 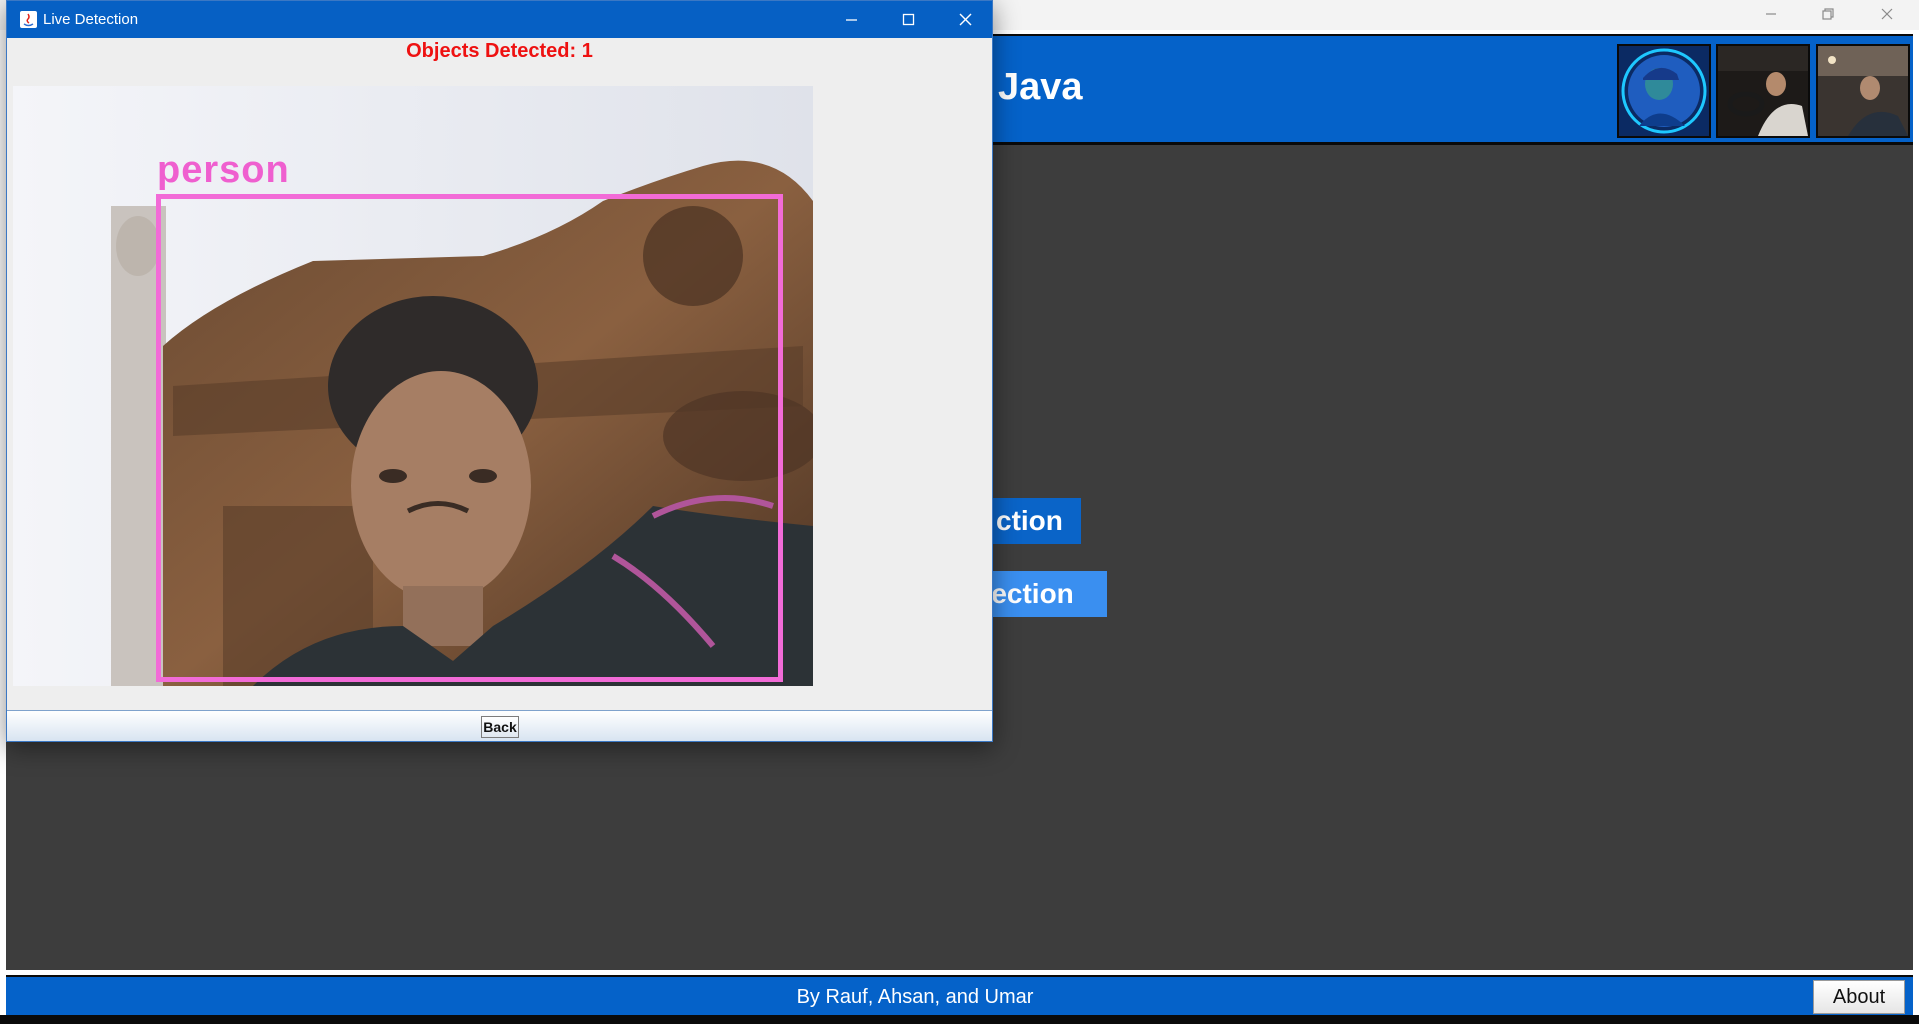 What do you see at coordinates (1029, 520) in the screenshot?
I see `image-detection-button-label: ction` at bounding box center [1029, 520].